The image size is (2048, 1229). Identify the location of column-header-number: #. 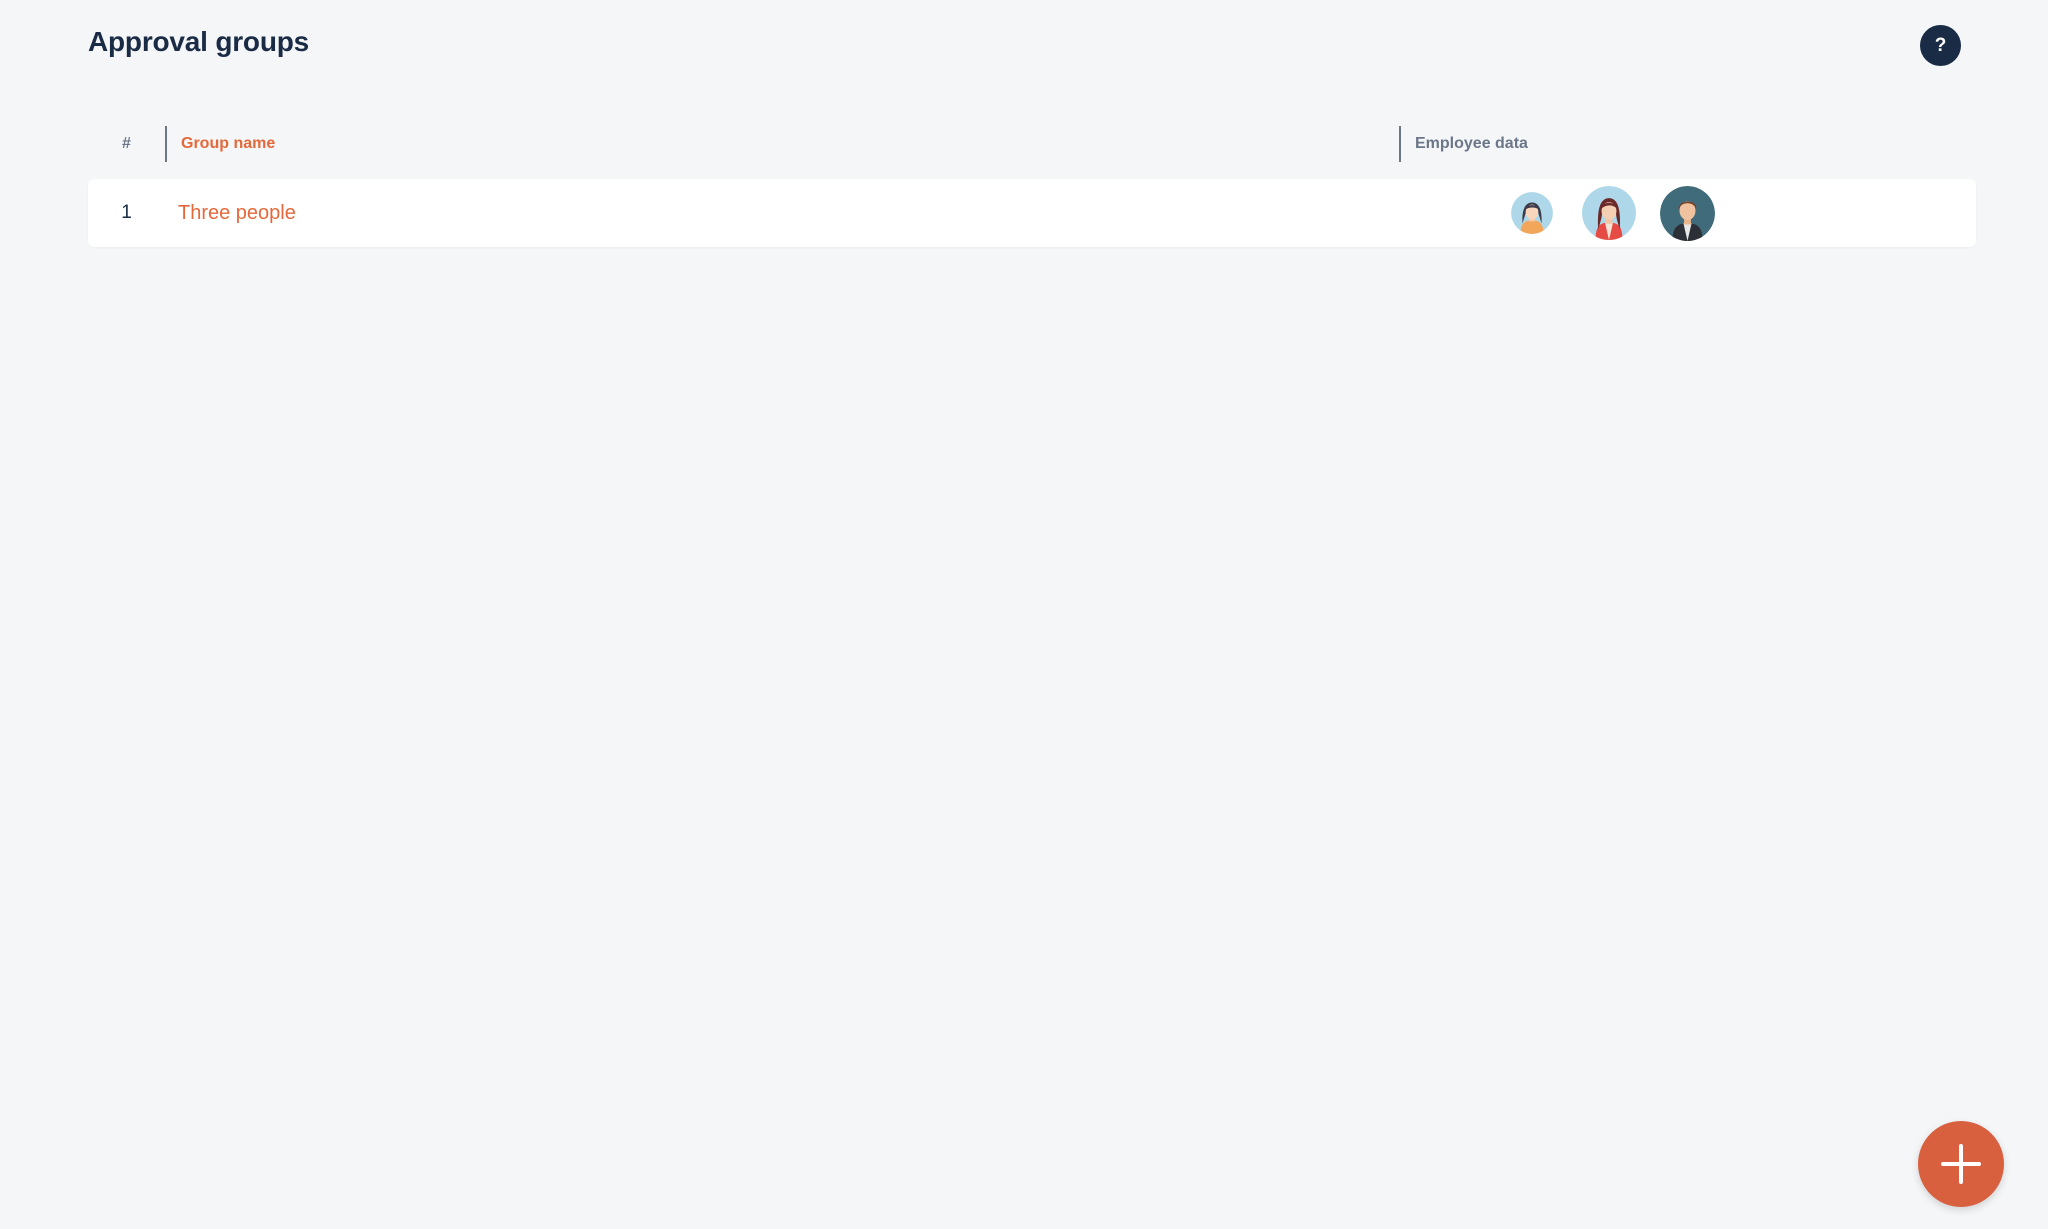
(126, 143).